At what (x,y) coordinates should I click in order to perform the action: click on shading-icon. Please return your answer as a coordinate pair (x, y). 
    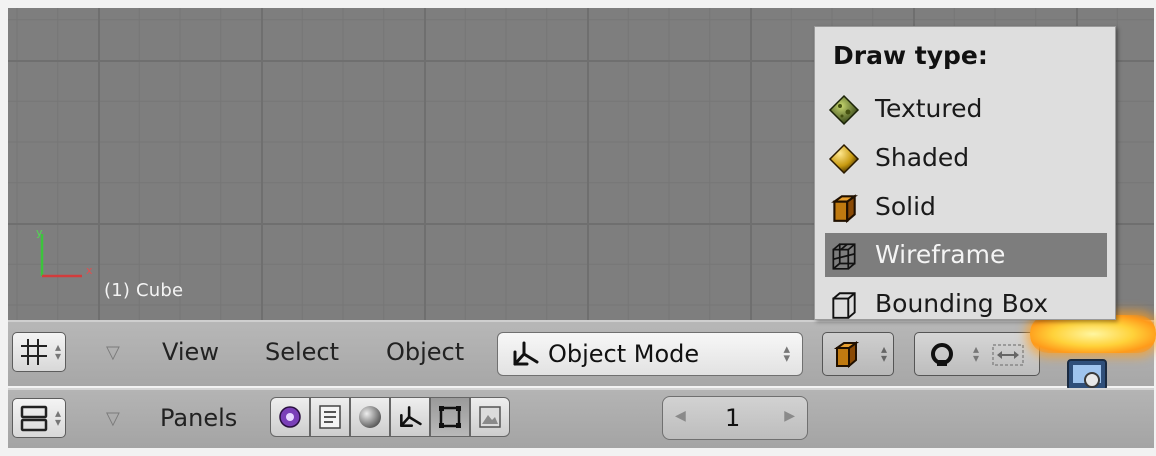
    Looking at the image, I should click on (370, 417).